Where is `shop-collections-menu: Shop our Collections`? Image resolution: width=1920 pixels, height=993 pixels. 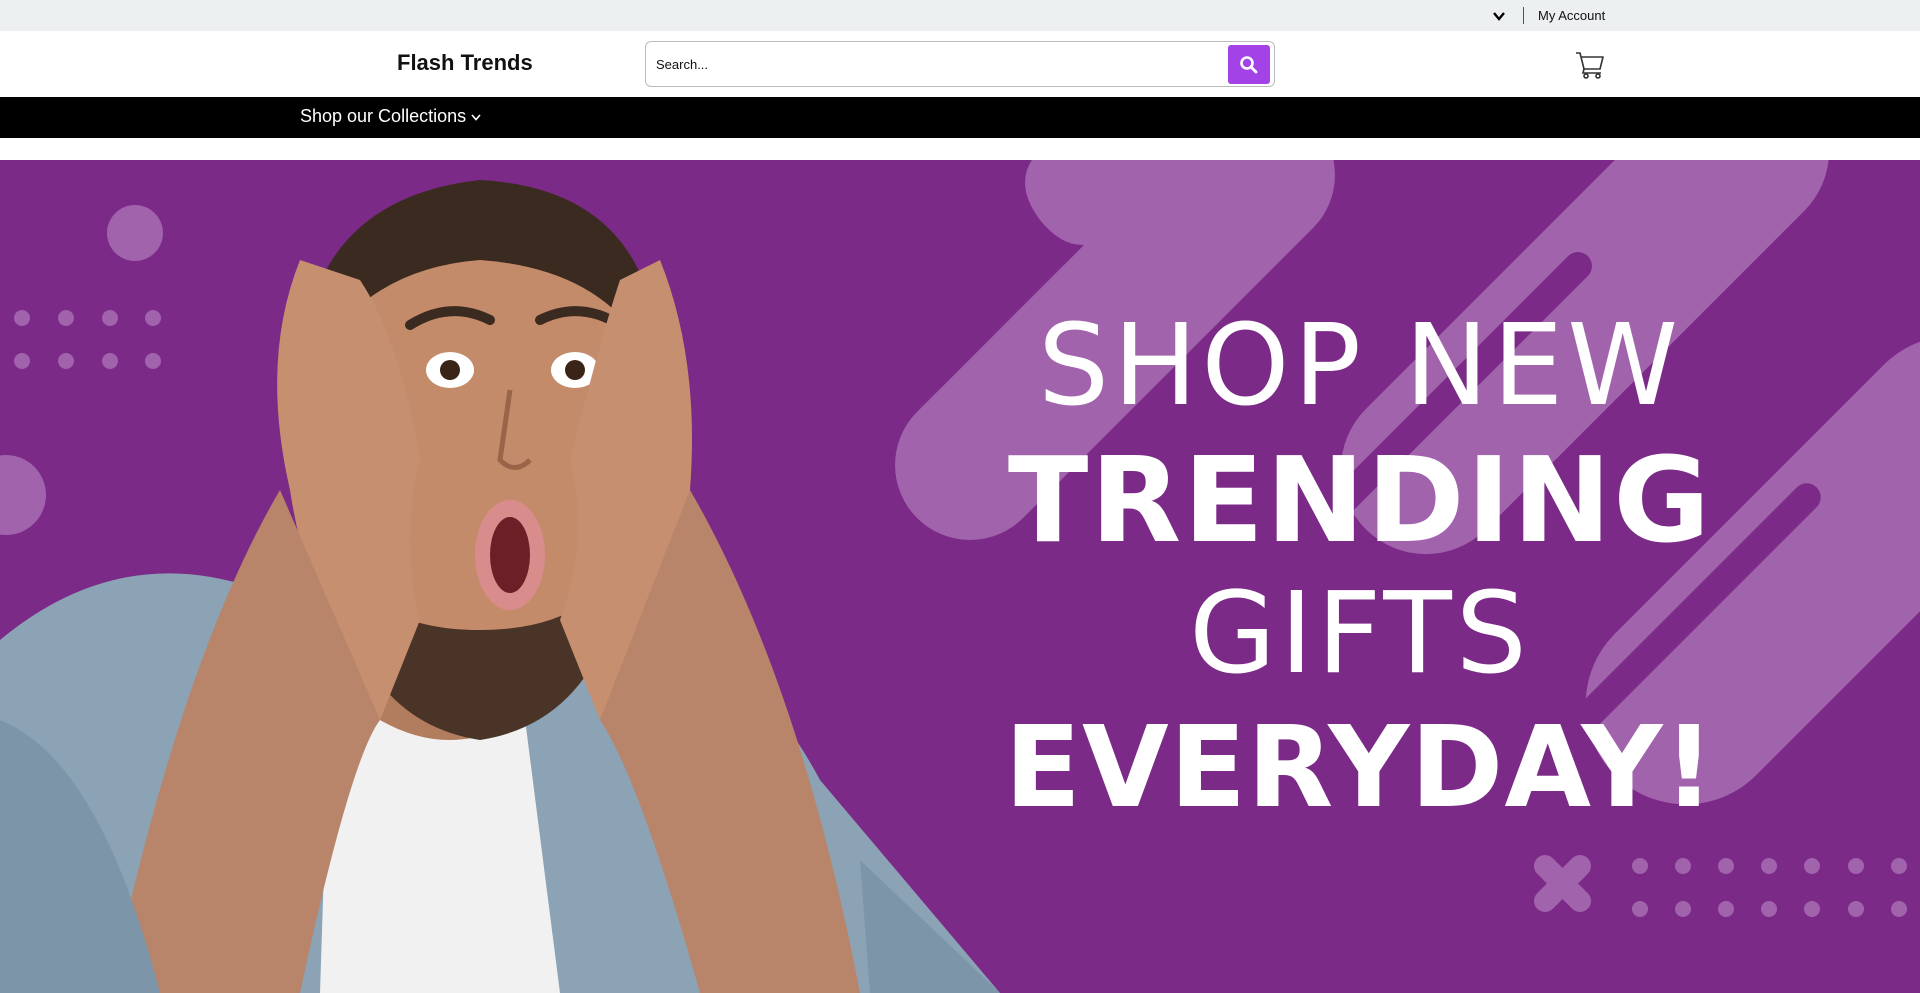 shop-collections-menu: Shop our Collections is located at coordinates (391, 116).